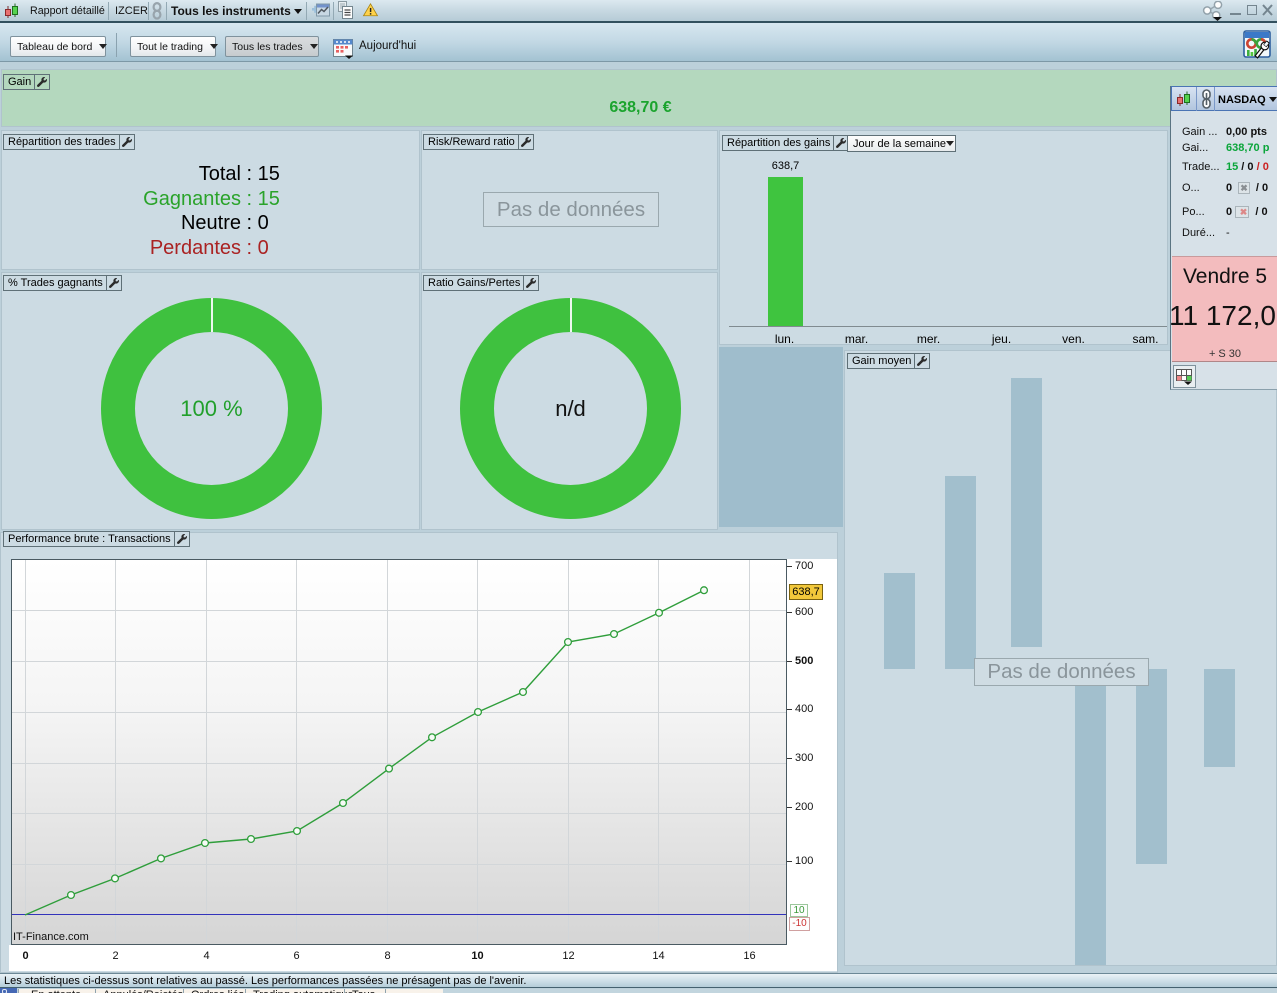 Image resolution: width=1277 pixels, height=993 pixels. Describe the element at coordinates (51, 937) in the screenshot. I see `svg-text: IT-Finance.com` at that location.